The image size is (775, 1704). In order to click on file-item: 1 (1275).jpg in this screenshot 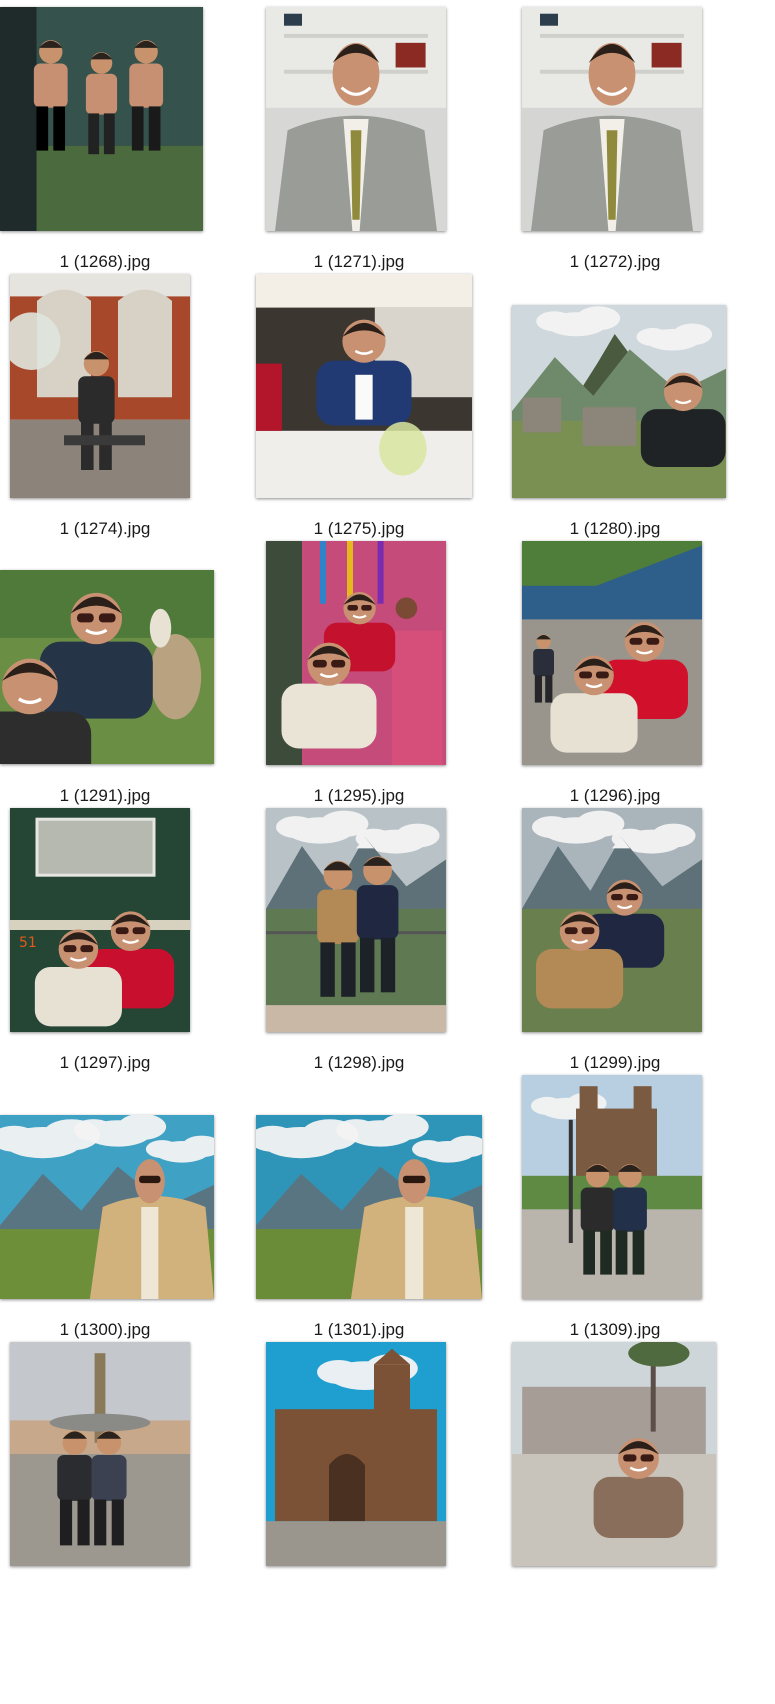, I will do `click(384, 410)`.